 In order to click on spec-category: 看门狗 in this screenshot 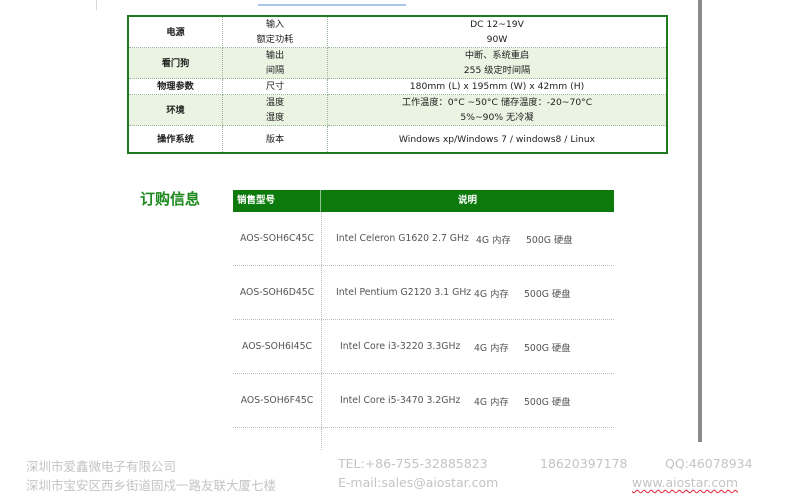, I will do `click(175, 63)`.